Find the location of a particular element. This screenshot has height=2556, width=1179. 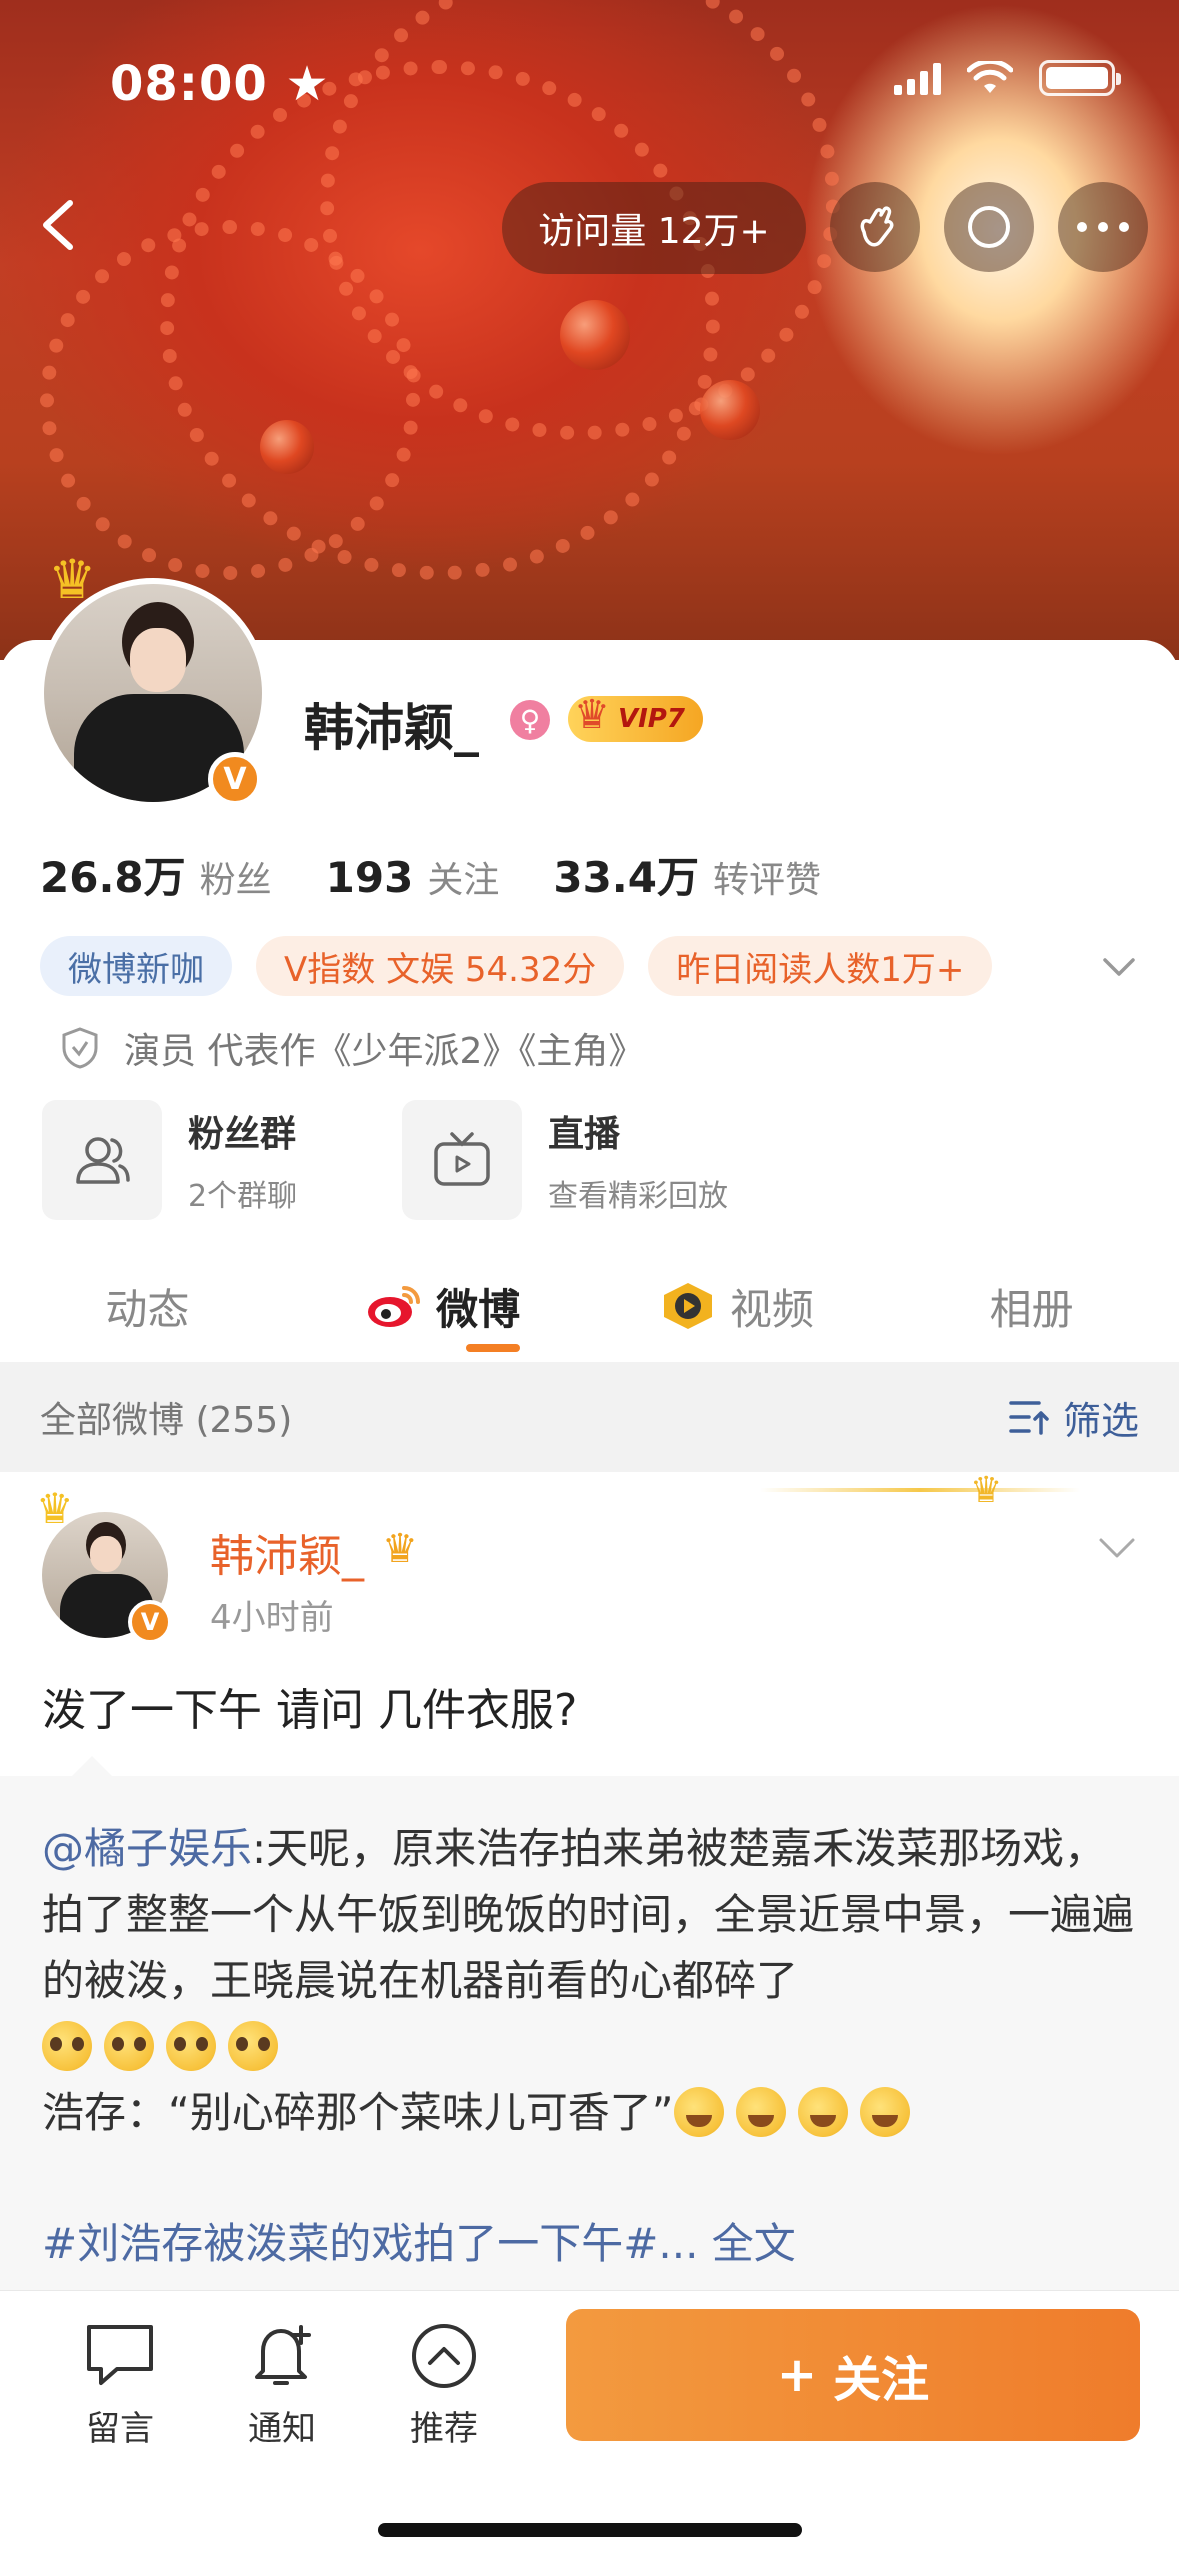

status-time: 08:00 ★ is located at coordinates (220, 84).